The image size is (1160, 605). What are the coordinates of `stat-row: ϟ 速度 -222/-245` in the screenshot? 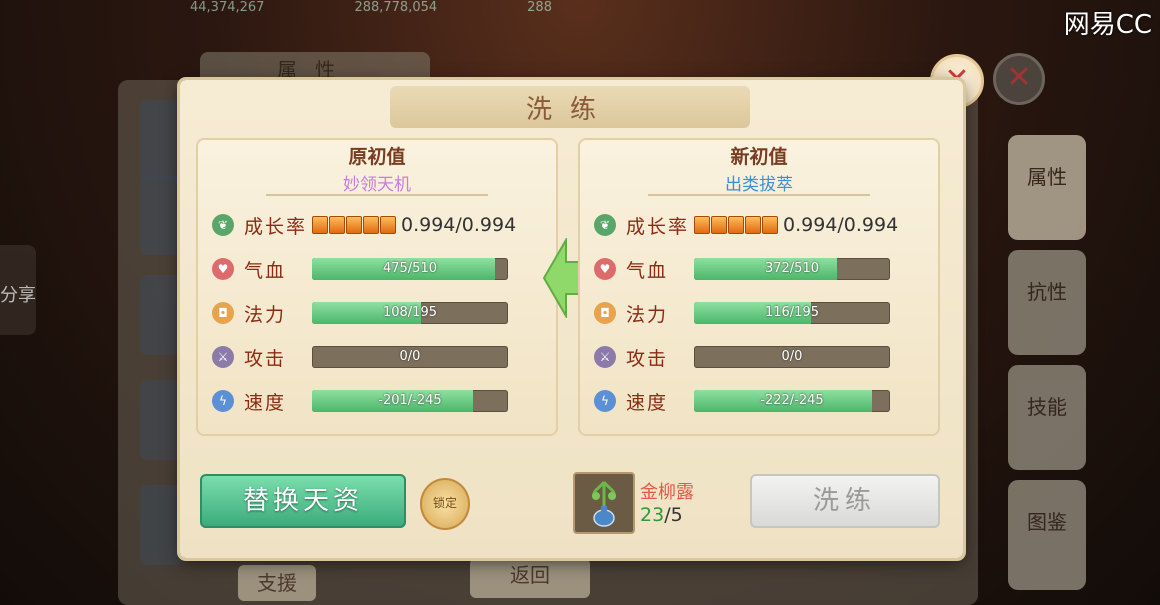 It's located at (742, 401).